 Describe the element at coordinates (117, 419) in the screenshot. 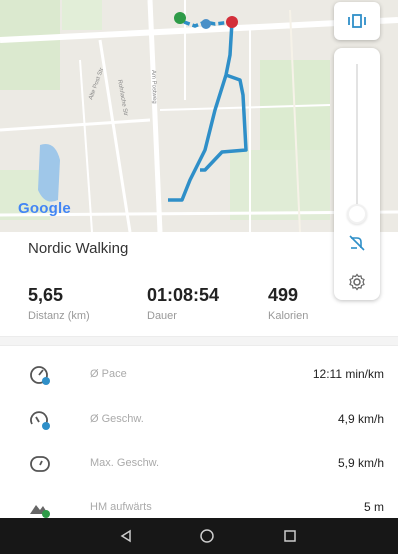

I see `detail-label: Ø Geschw.` at that location.